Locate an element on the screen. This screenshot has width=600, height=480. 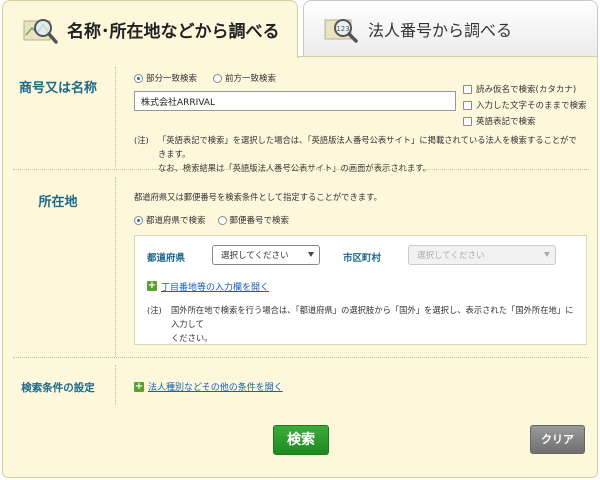
clear-button: クリア is located at coordinates (557, 439).